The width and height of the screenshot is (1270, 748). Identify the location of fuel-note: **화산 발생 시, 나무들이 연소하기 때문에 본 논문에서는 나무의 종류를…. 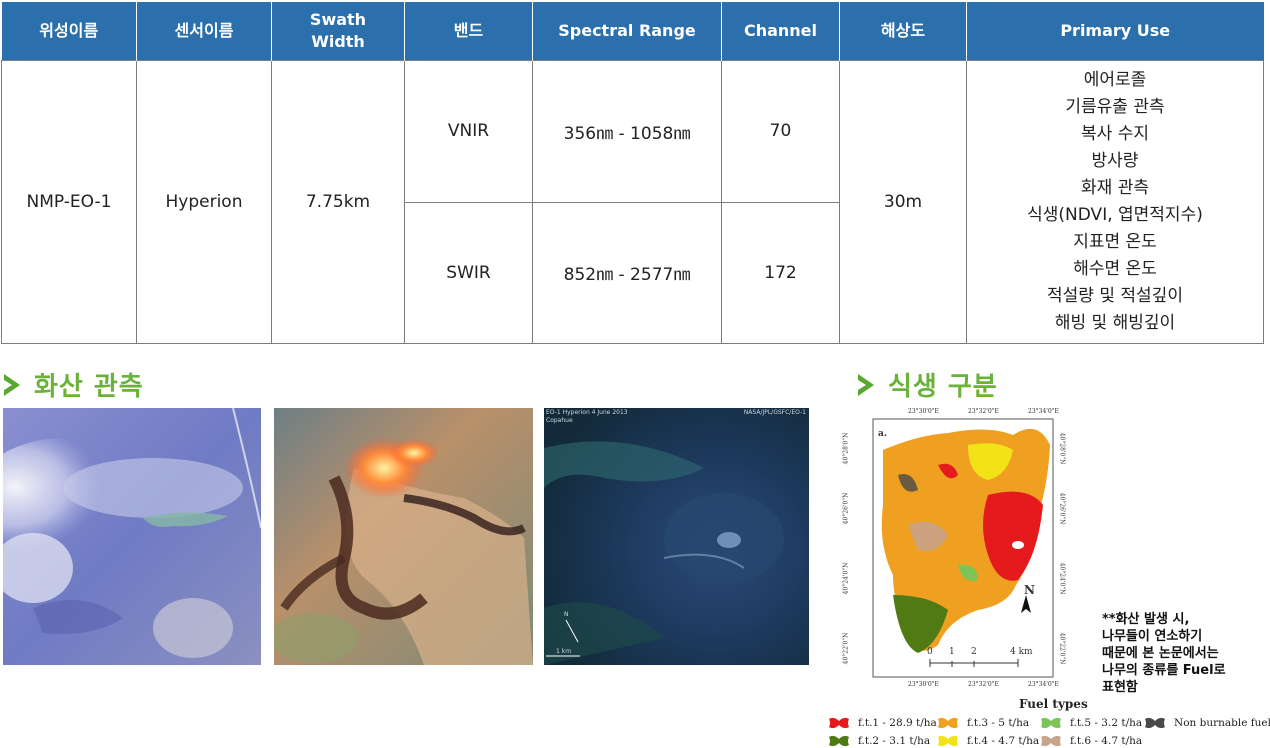
(1164, 653).